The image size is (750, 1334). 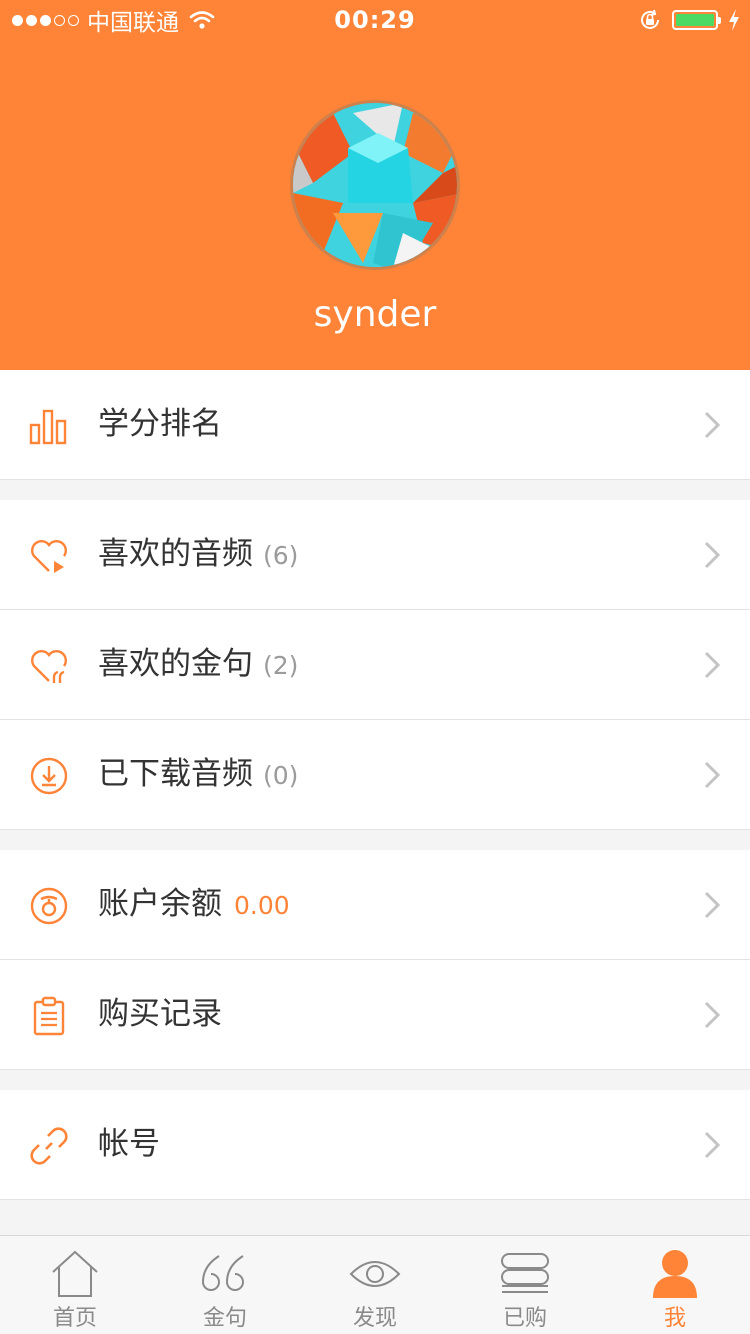 What do you see at coordinates (525, 1273) in the screenshot?
I see `books-icon` at bounding box center [525, 1273].